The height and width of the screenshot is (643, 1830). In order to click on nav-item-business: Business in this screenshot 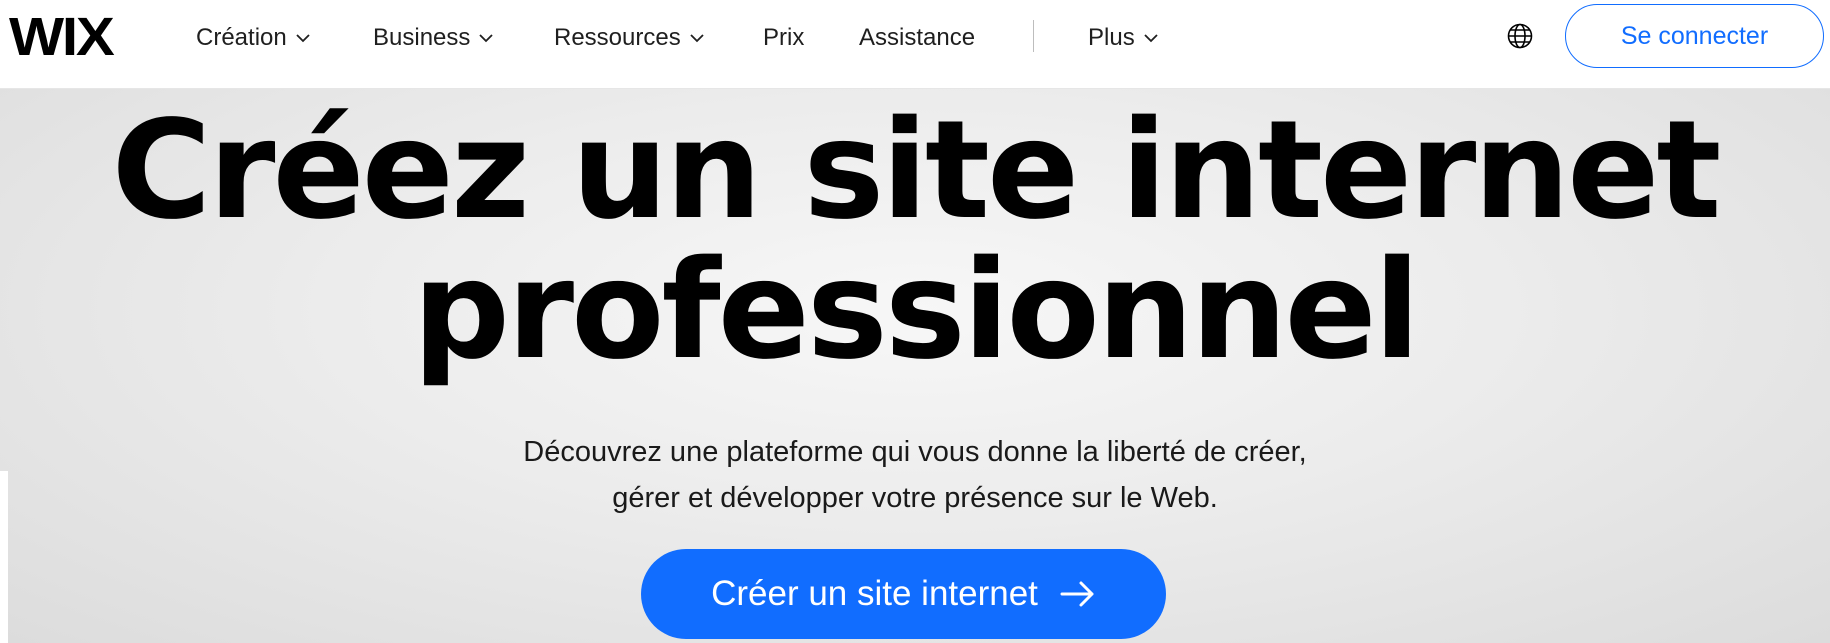, I will do `click(433, 38)`.